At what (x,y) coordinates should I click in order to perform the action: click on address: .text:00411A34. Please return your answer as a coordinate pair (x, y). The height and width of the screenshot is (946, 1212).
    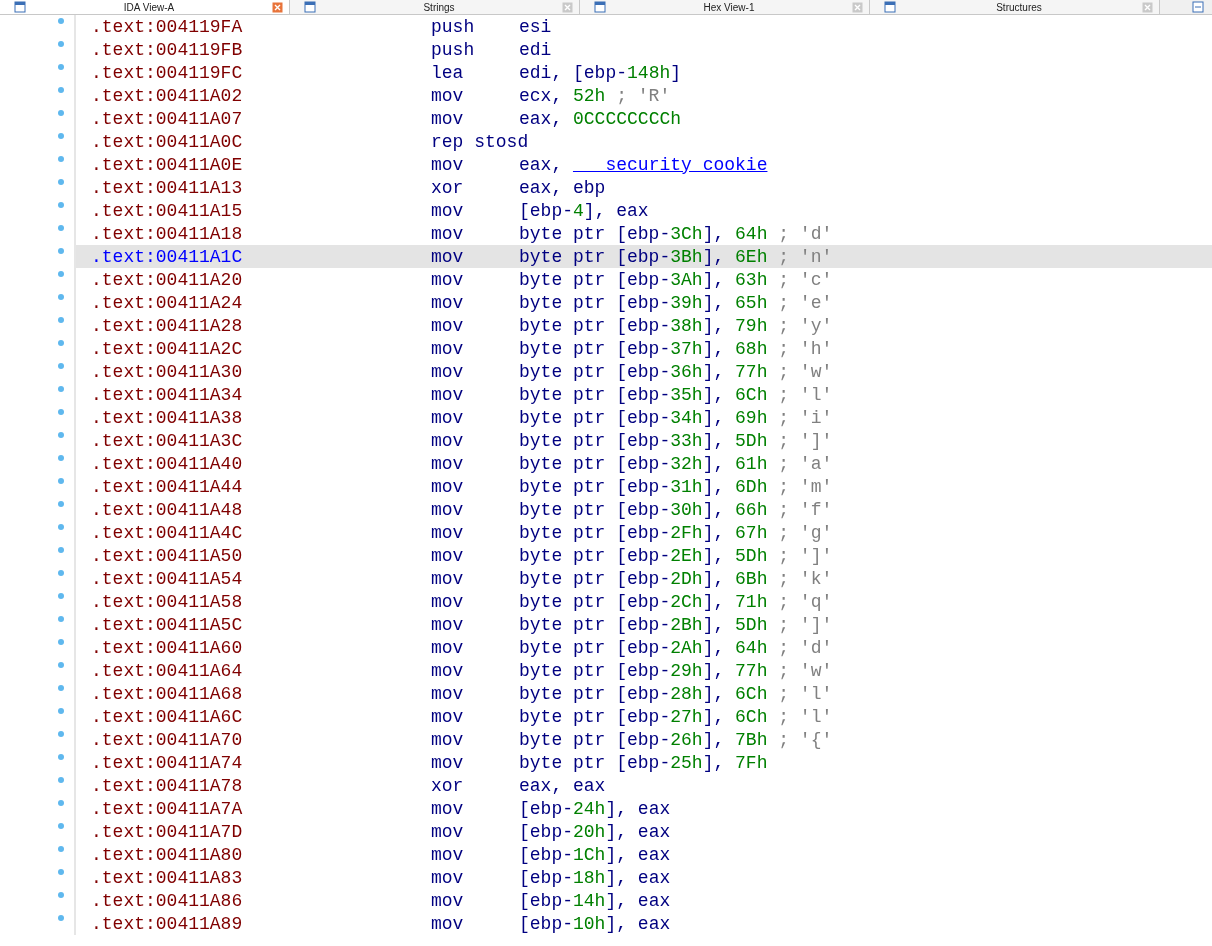
    Looking at the image, I should click on (167, 394).